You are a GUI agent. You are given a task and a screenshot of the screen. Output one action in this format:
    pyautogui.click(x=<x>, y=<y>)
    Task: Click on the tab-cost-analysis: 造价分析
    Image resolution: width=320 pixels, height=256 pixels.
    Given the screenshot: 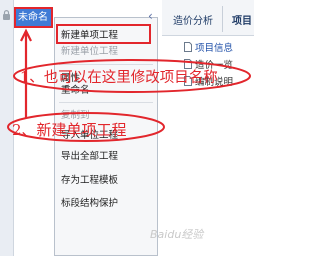 What is the action you would take?
    pyautogui.click(x=193, y=19)
    